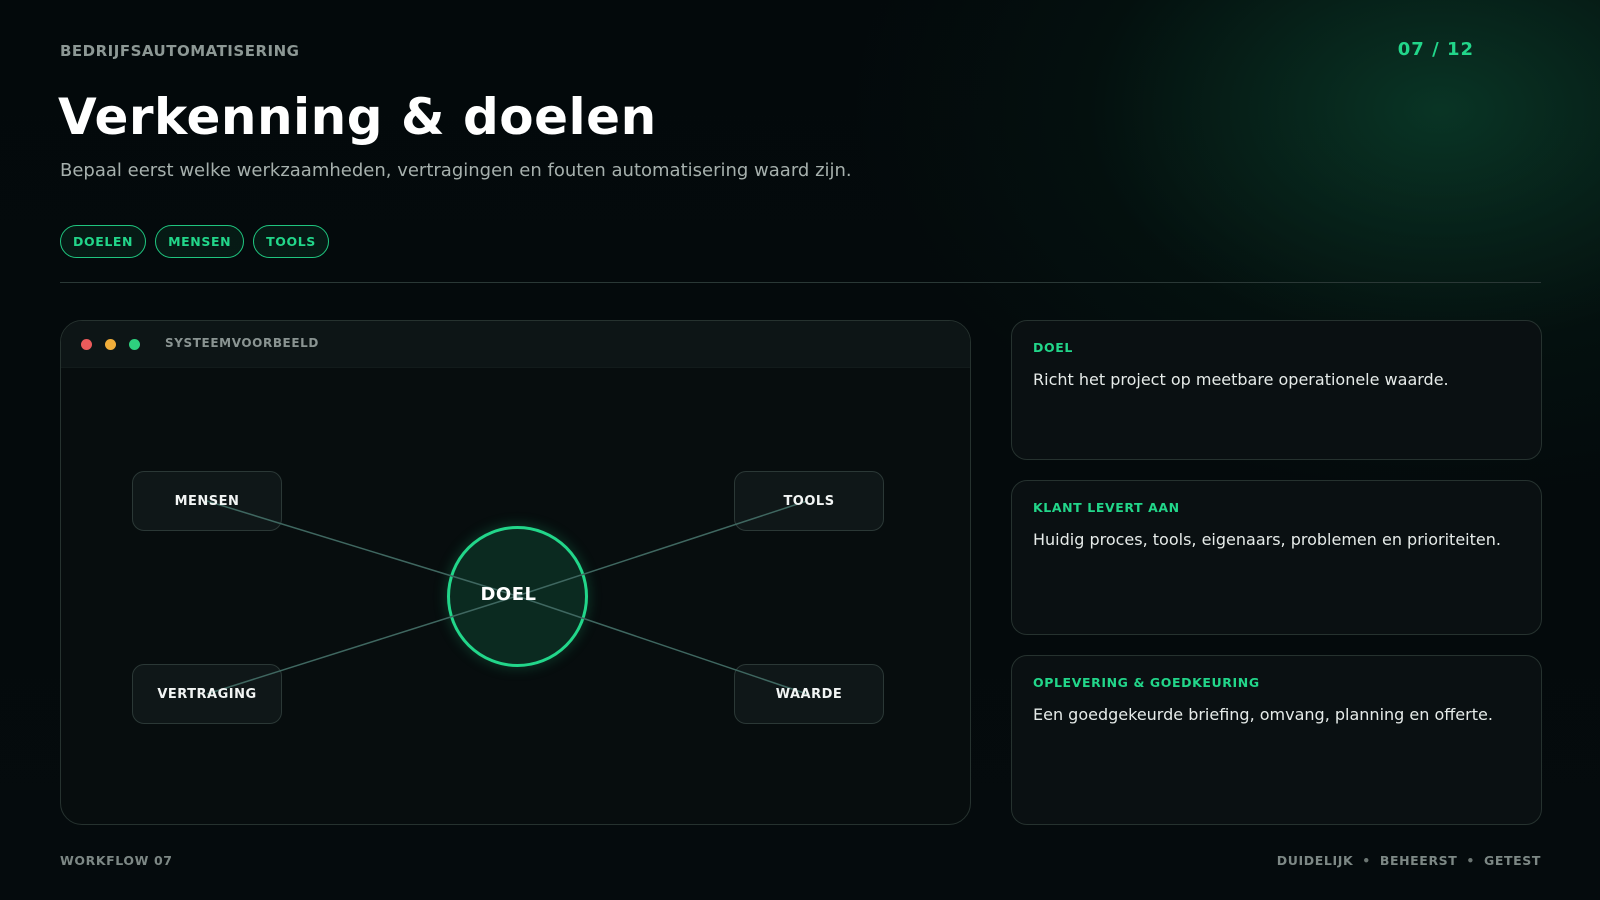 The width and height of the screenshot is (1600, 900). Describe the element at coordinates (200, 241) in the screenshot. I see `tag-mensen: MENSEN` at that location.